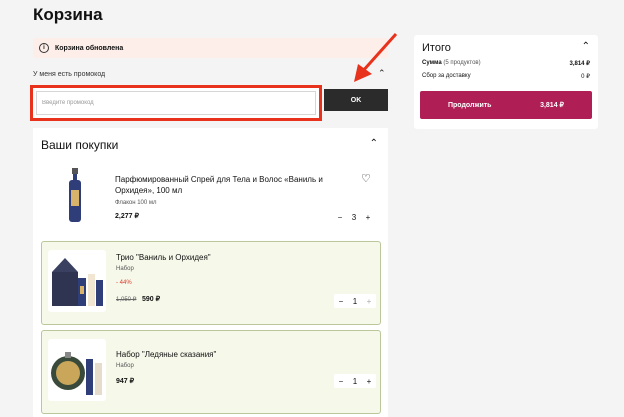  I want to click on discount-badge: - 44%, so click(124, 283).